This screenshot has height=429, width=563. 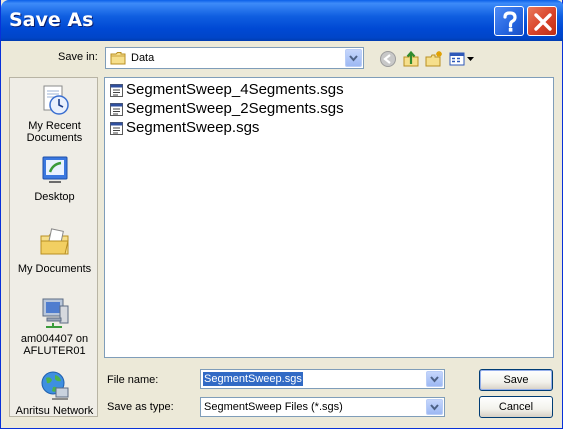 I want to click on computer-icon, so click(x=55, y=313).